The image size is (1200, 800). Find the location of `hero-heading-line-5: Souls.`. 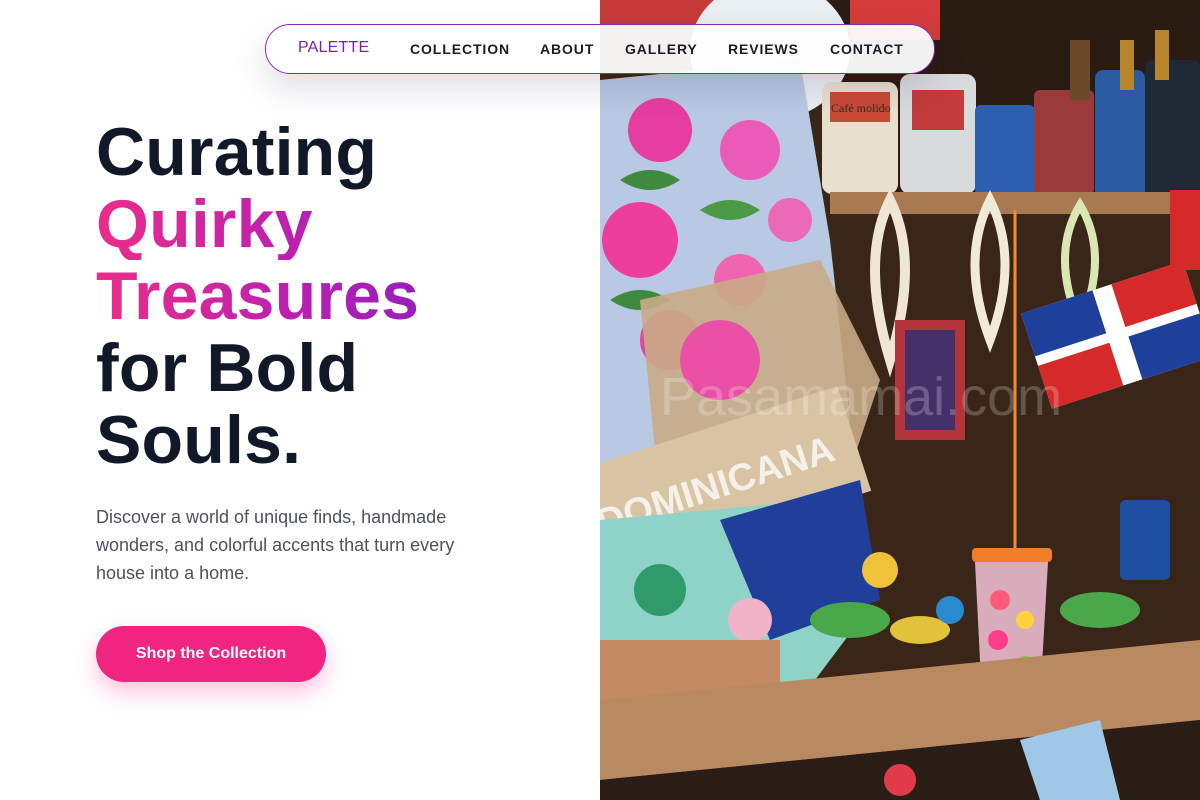

hero-heading-line-5: Souls. is located at coordinates (199, 440).